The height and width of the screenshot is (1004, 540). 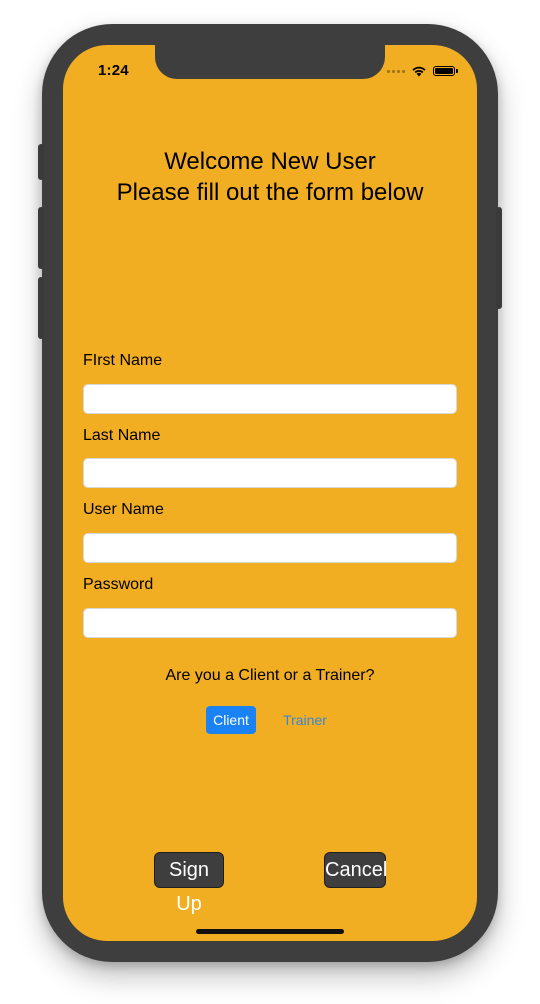 What do you see at coordinates (123, 509) in the screenshot?
I see `user-name-label: User Name` at bounding box center [123, 509].